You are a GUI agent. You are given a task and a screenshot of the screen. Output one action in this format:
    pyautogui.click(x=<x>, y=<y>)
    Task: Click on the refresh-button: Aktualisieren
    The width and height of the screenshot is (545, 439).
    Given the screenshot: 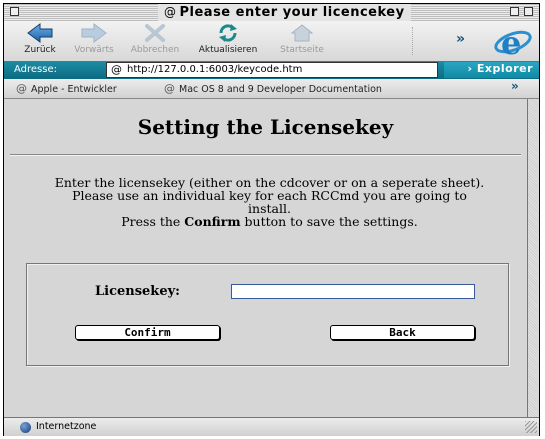 What is the action you would take?
    pyautogui.click(x=228, y=39)
    